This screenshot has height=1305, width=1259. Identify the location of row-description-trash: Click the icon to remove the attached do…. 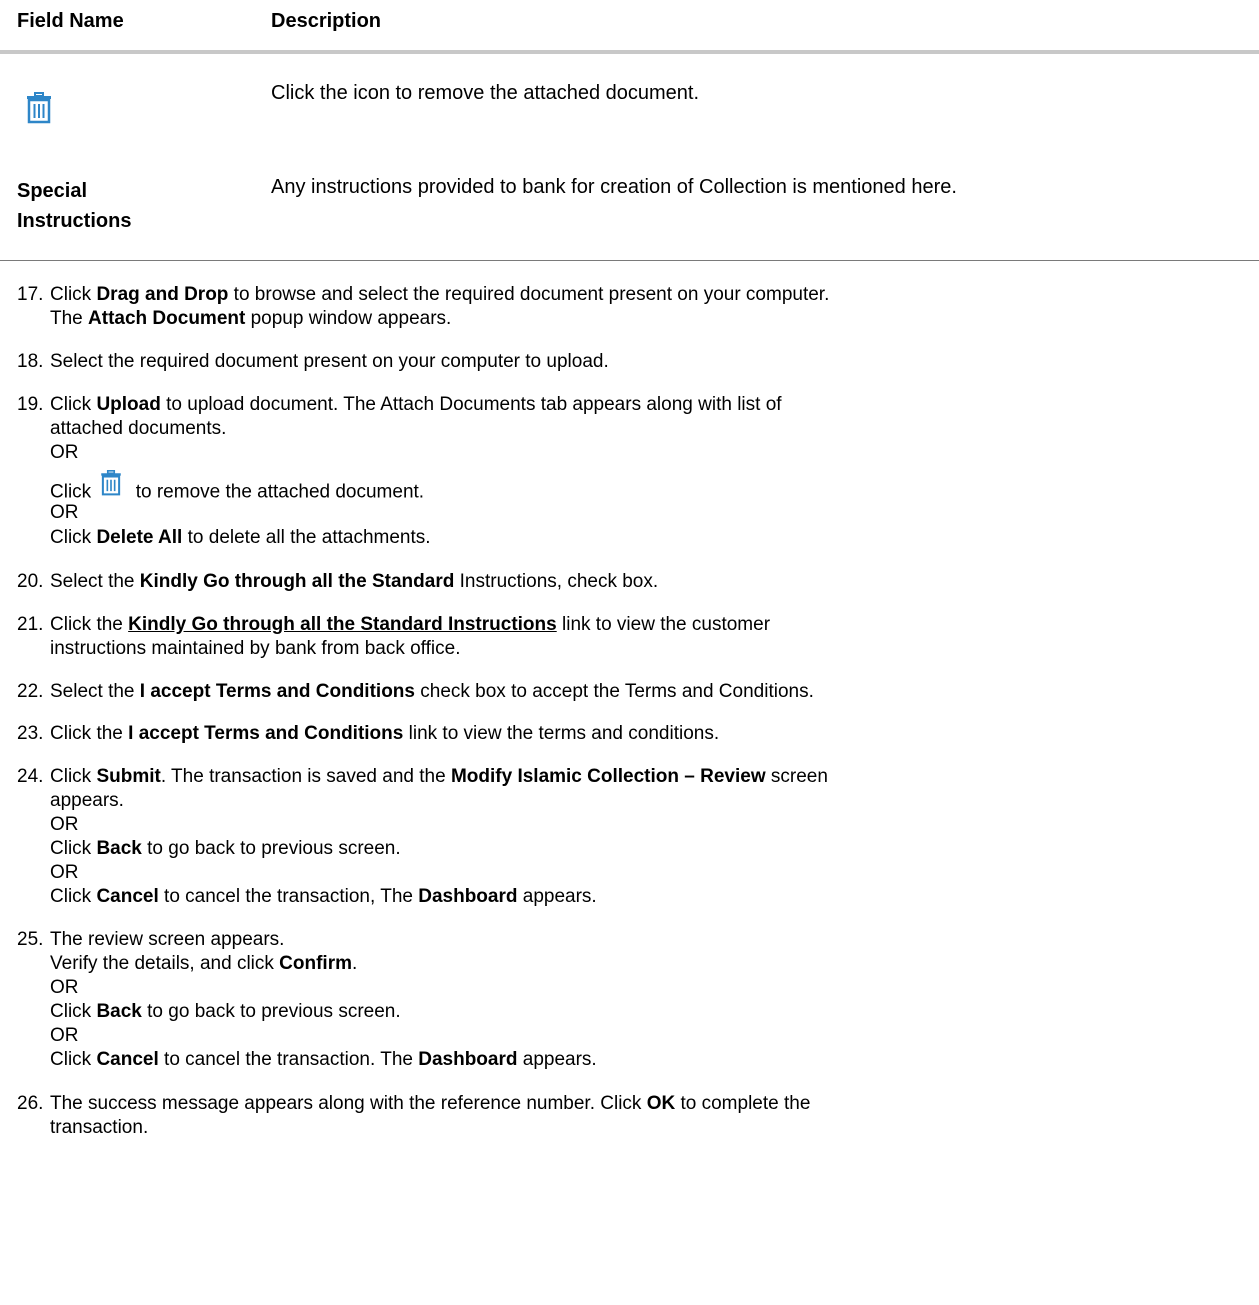
(485, 93).